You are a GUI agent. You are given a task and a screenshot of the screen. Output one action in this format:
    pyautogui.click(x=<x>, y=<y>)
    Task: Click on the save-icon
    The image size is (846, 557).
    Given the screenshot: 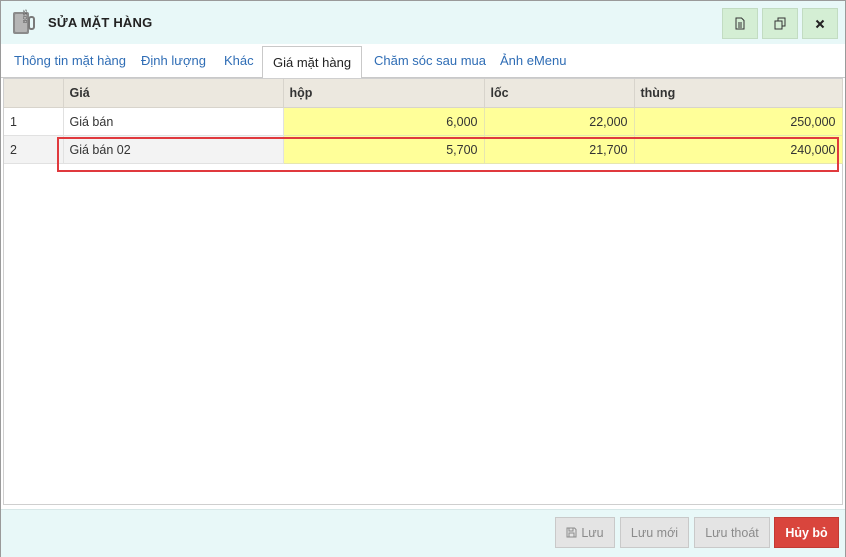 What is the action you would take?
    pyautogui.click(x=571, y=532)
    